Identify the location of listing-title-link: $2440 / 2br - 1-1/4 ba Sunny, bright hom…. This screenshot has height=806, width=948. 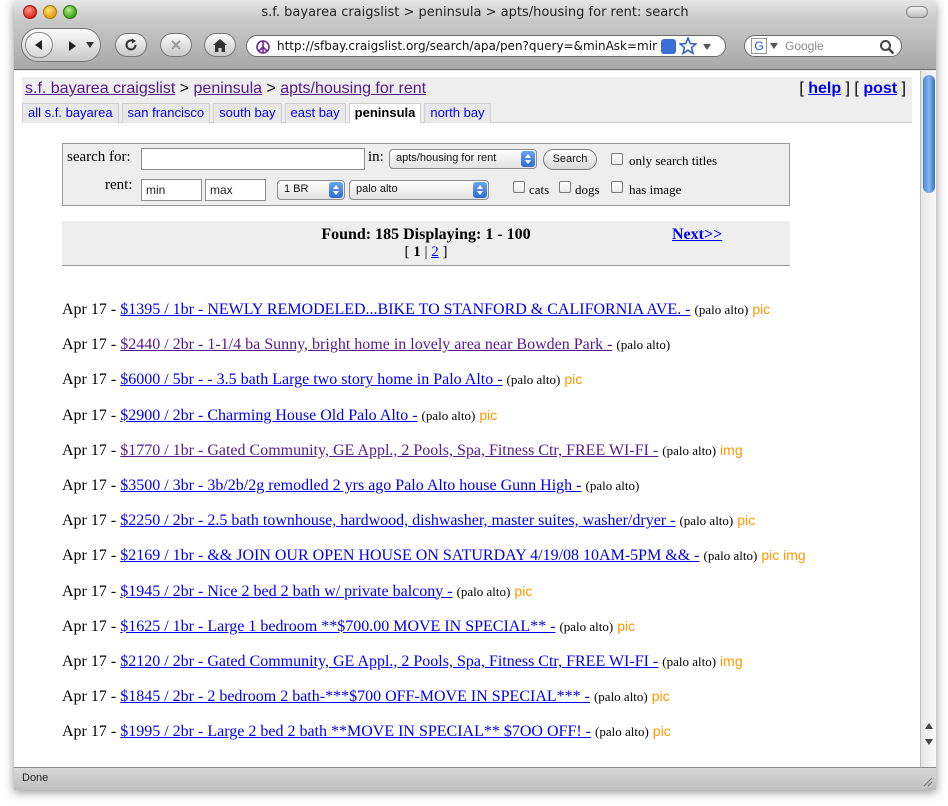
(366, 344).